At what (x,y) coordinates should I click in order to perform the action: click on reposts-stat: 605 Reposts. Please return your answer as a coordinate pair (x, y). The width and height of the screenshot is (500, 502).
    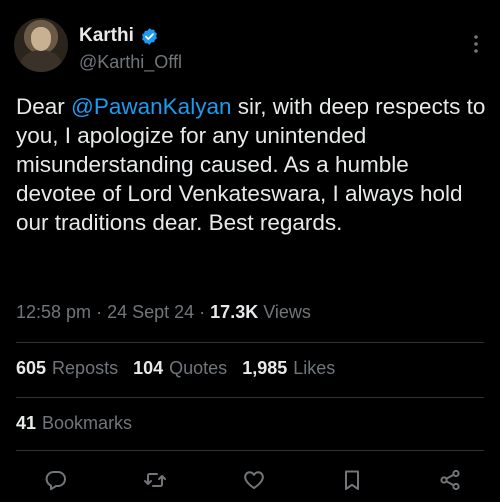
    Looking at the image, I should click on (67, 368).